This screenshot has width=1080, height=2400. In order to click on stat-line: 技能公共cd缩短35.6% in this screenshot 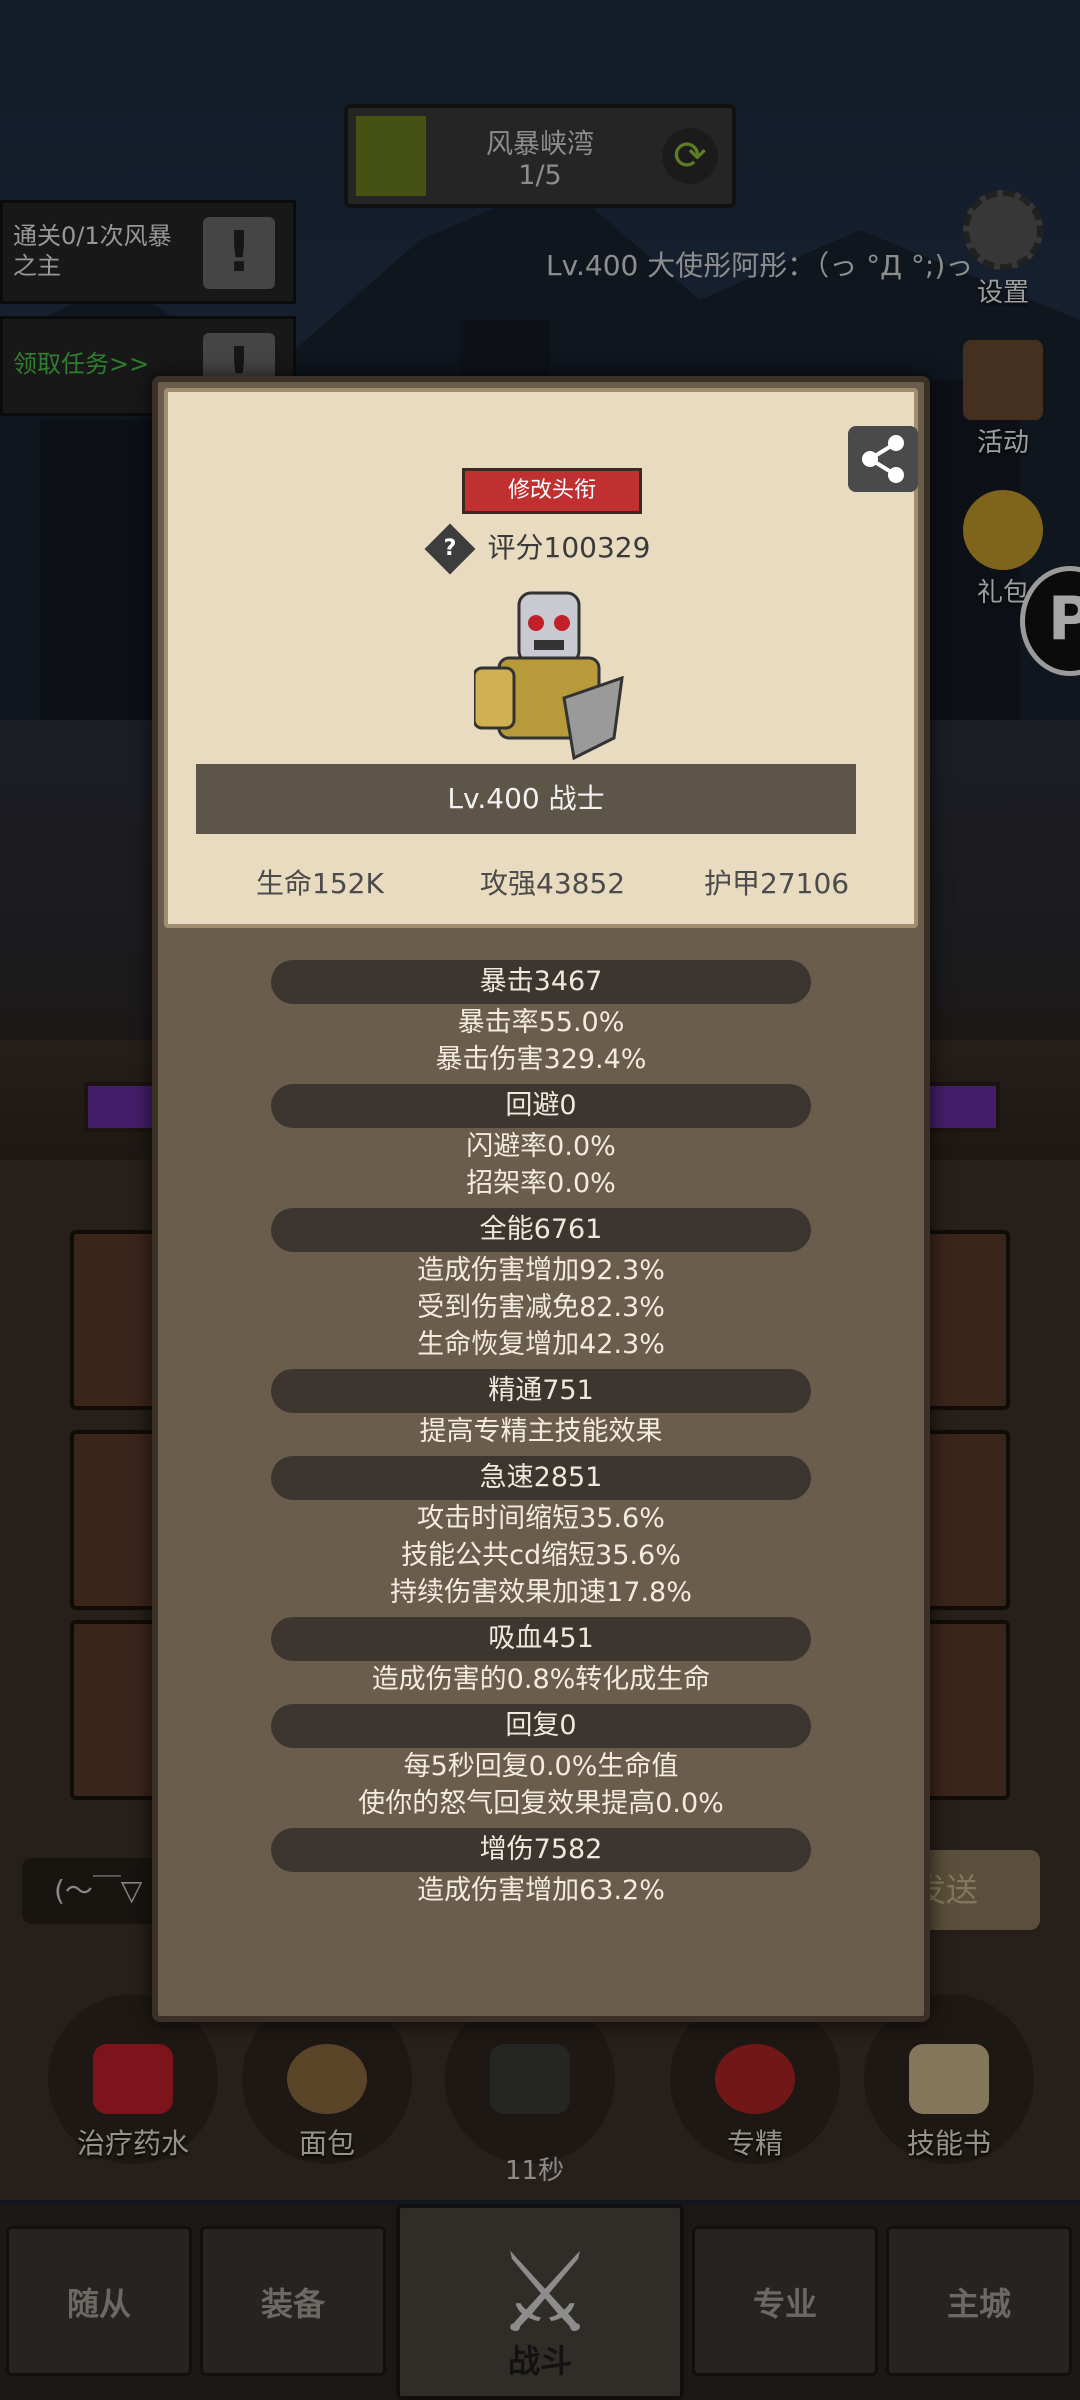, I will do `click(541, 1555)`.